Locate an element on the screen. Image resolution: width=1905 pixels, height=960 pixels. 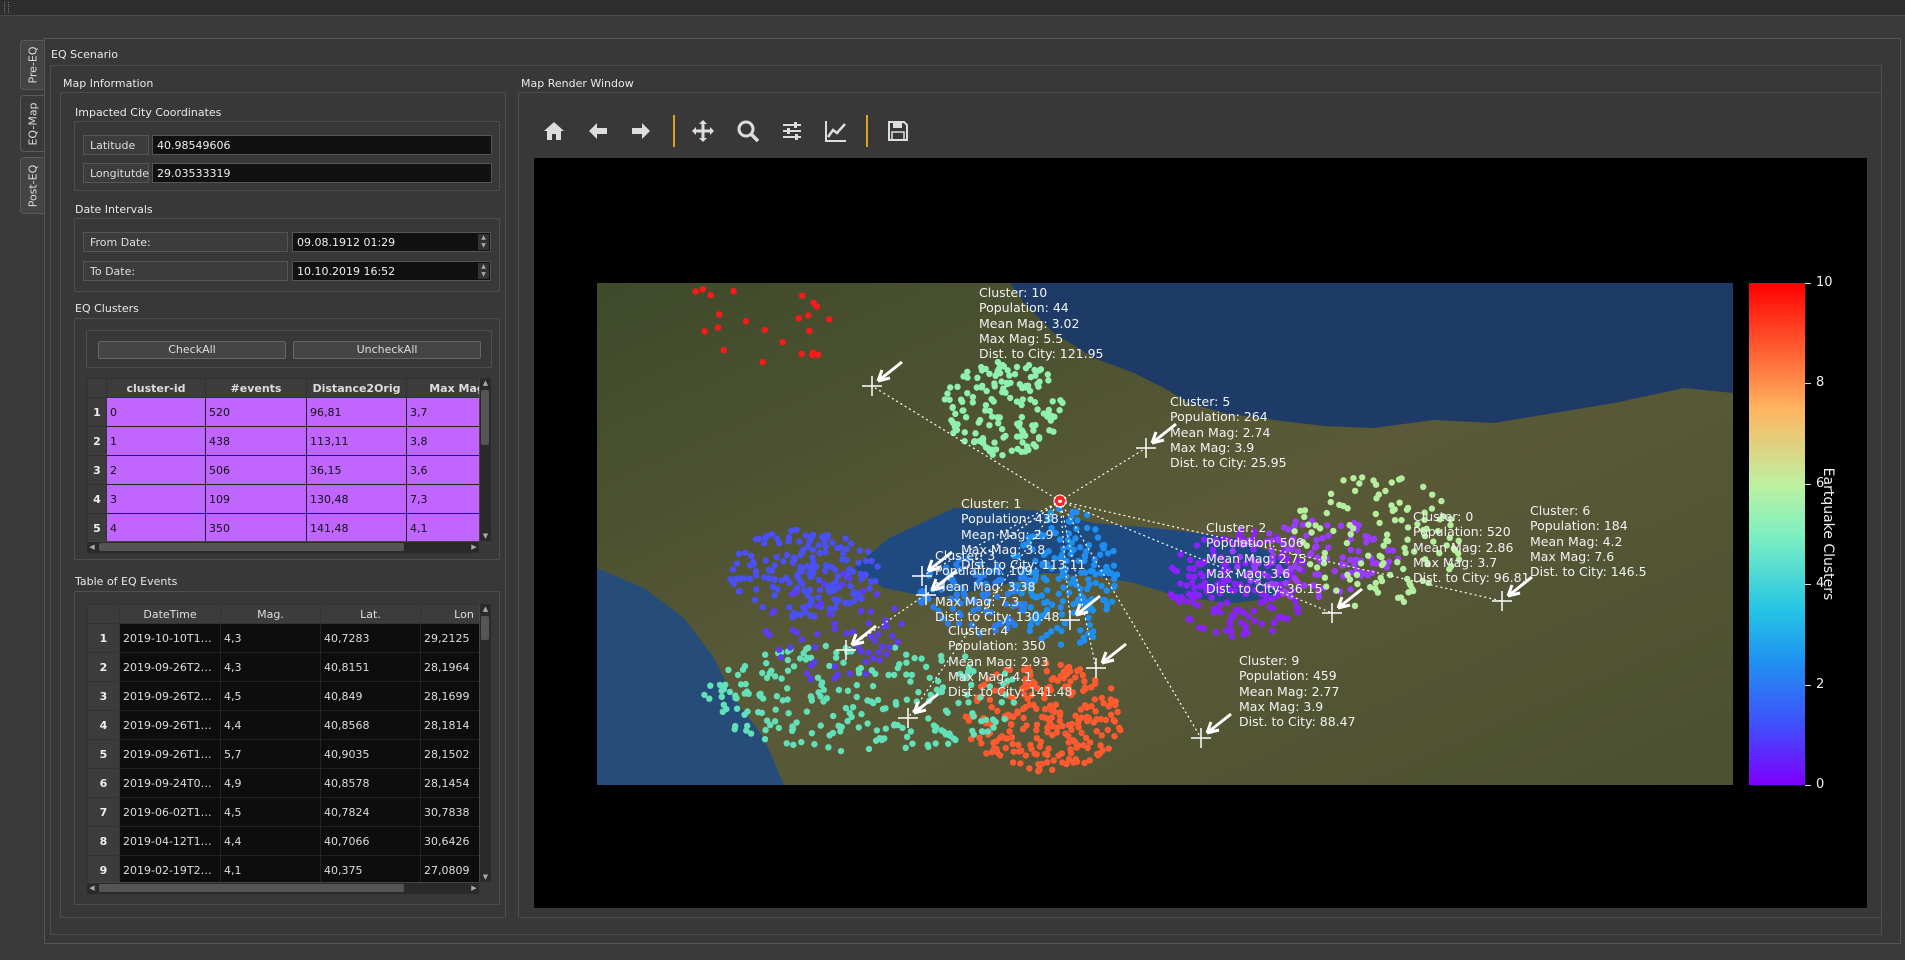
cell-lon: 28,1964 is located at coordinates (449, 667).